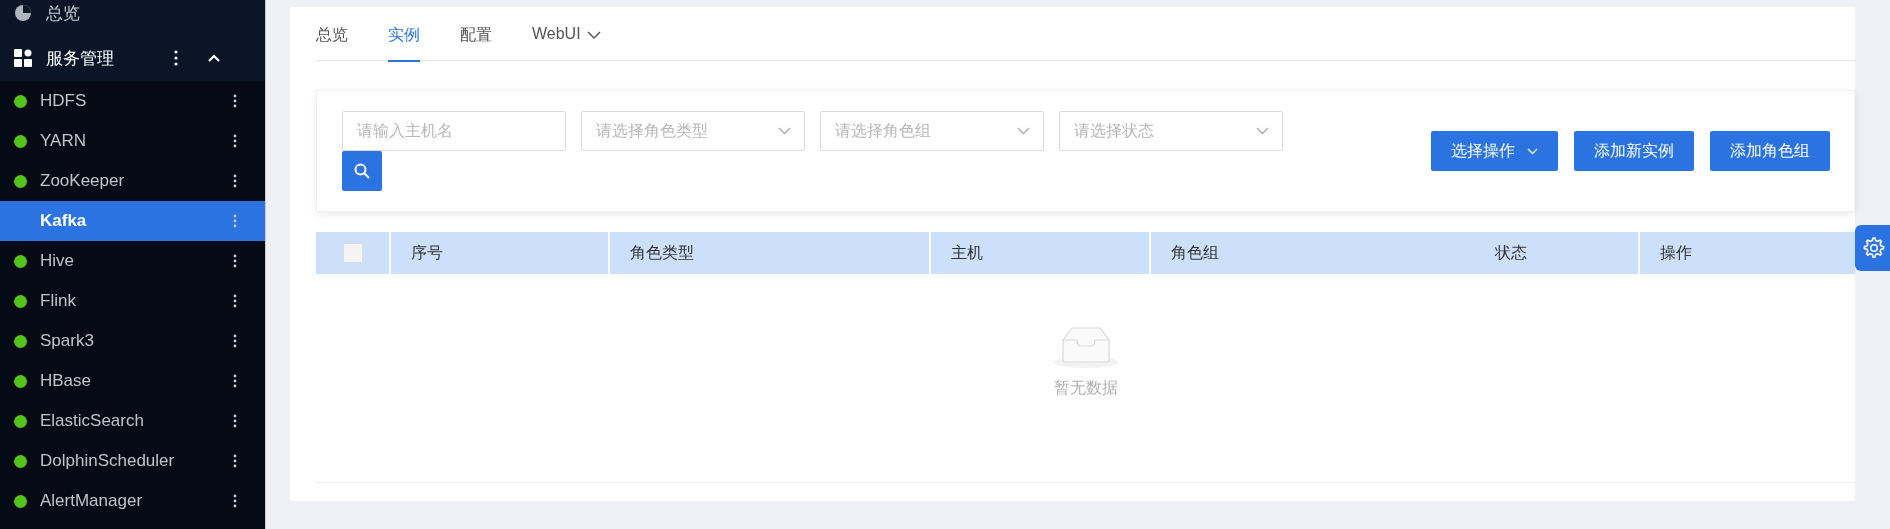 The width and height of the screenshot is (1890, 529). What do you see at coordinates (132, 501) in the screenshot?
I see `sidebar-item: AlertManager` at bounding box center [132, 501].